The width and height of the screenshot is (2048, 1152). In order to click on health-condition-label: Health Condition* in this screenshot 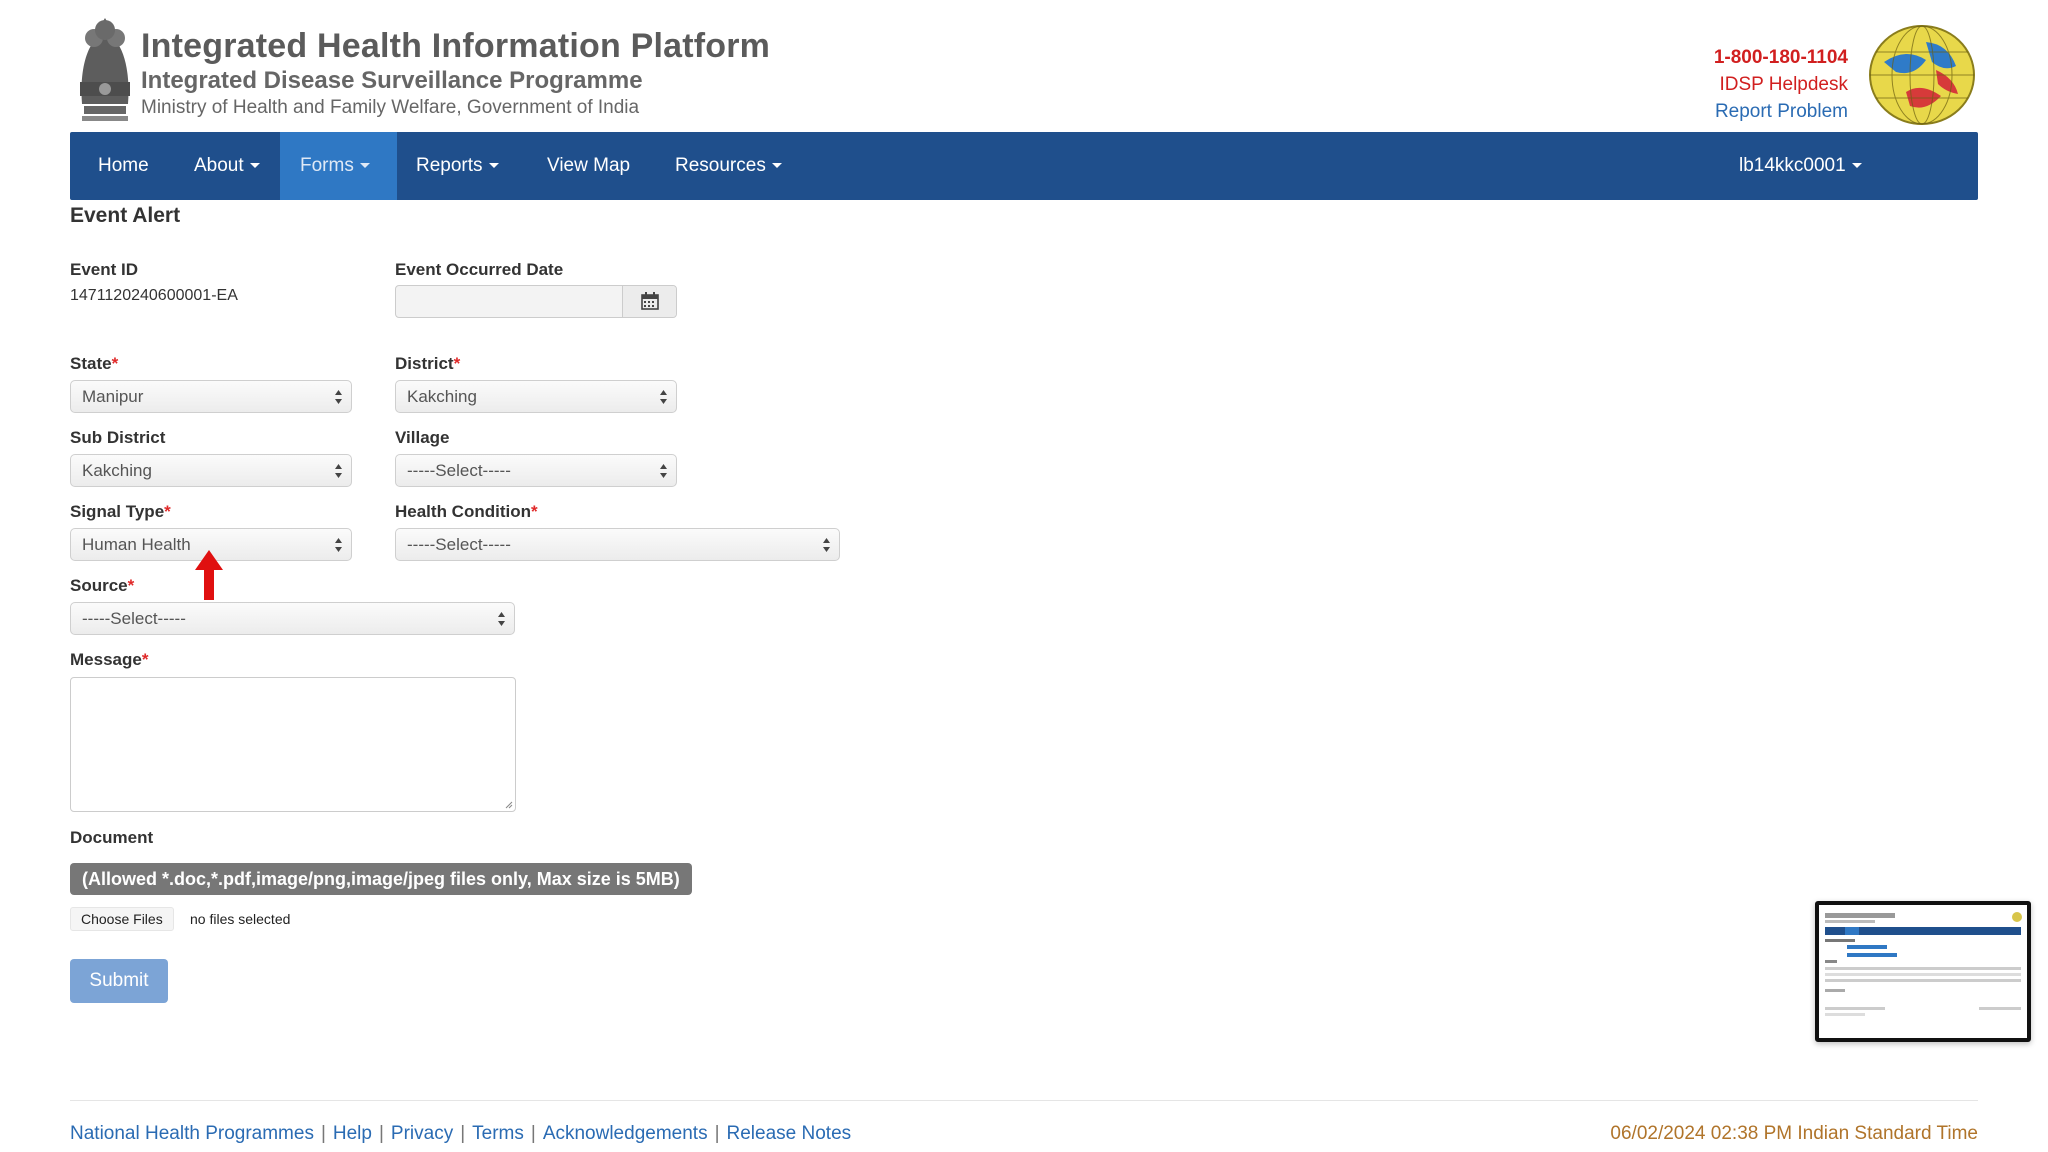, I will do `click(466, 511)`.